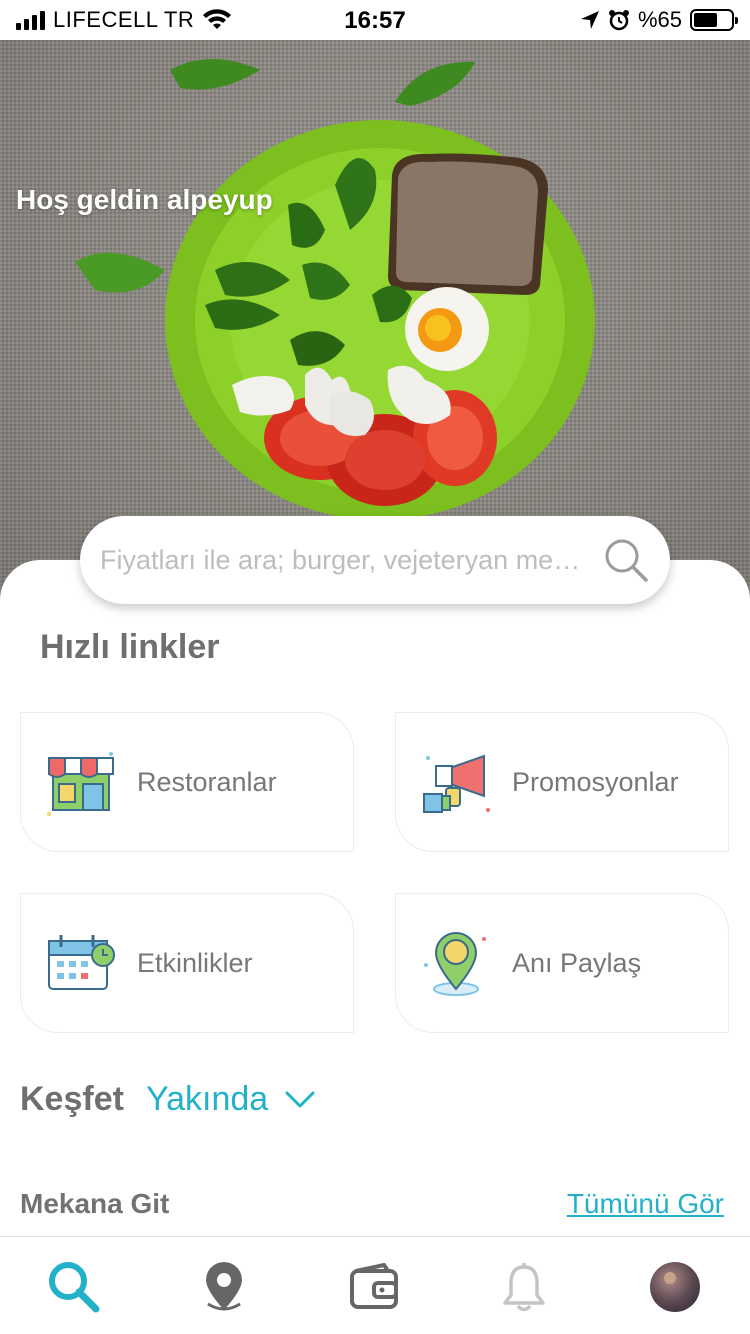 The width and height of the screenshot is (750, 1334). I want to click on map-pin-icon, so click(224, 1286).